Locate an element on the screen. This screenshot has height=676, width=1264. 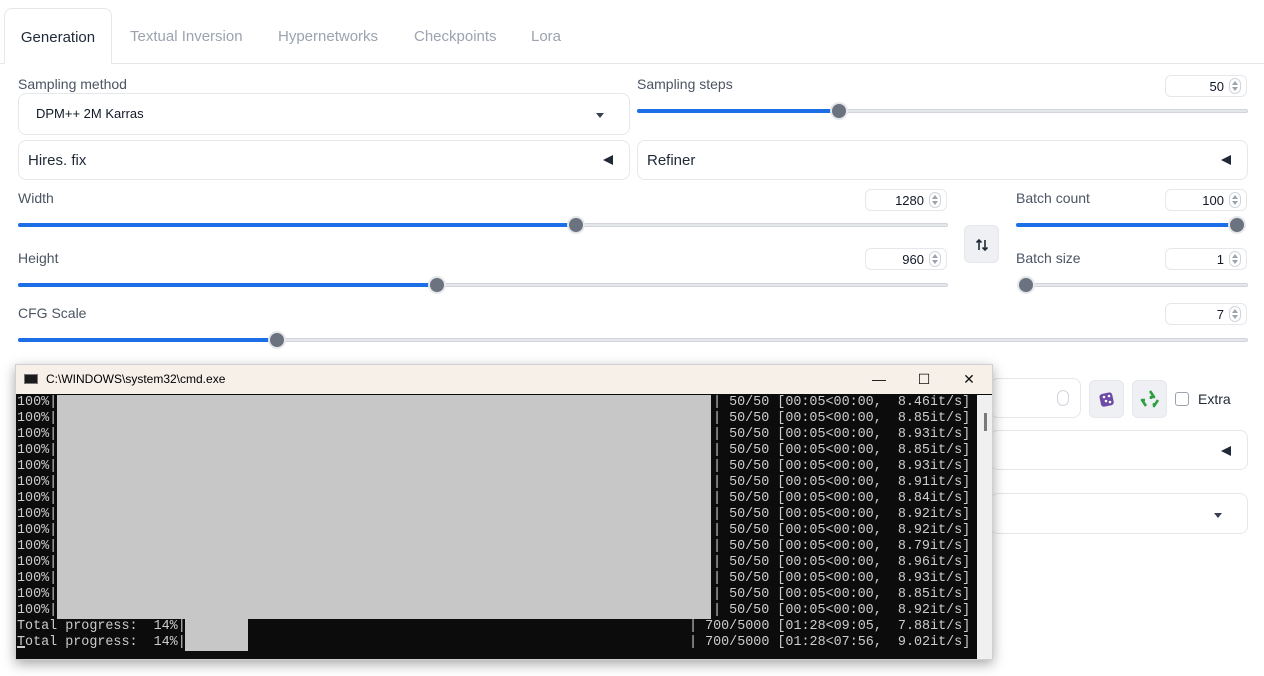
height-input: 960 is located at coordinates (906, 259).